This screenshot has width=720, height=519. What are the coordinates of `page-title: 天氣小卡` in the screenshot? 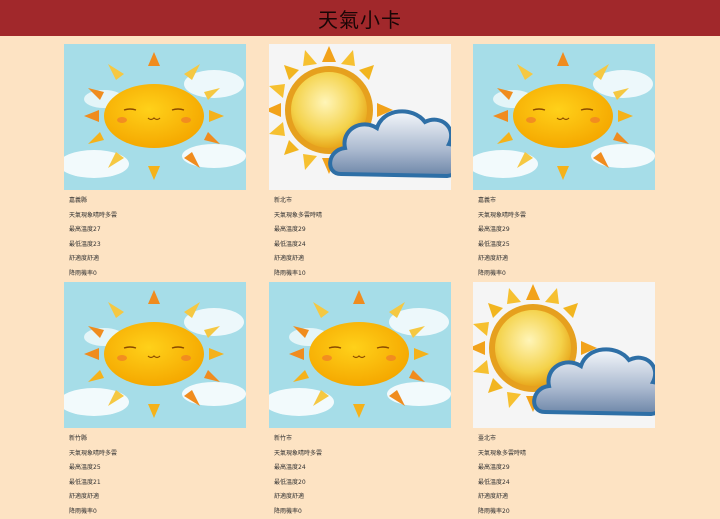 It's located at (360, 18).